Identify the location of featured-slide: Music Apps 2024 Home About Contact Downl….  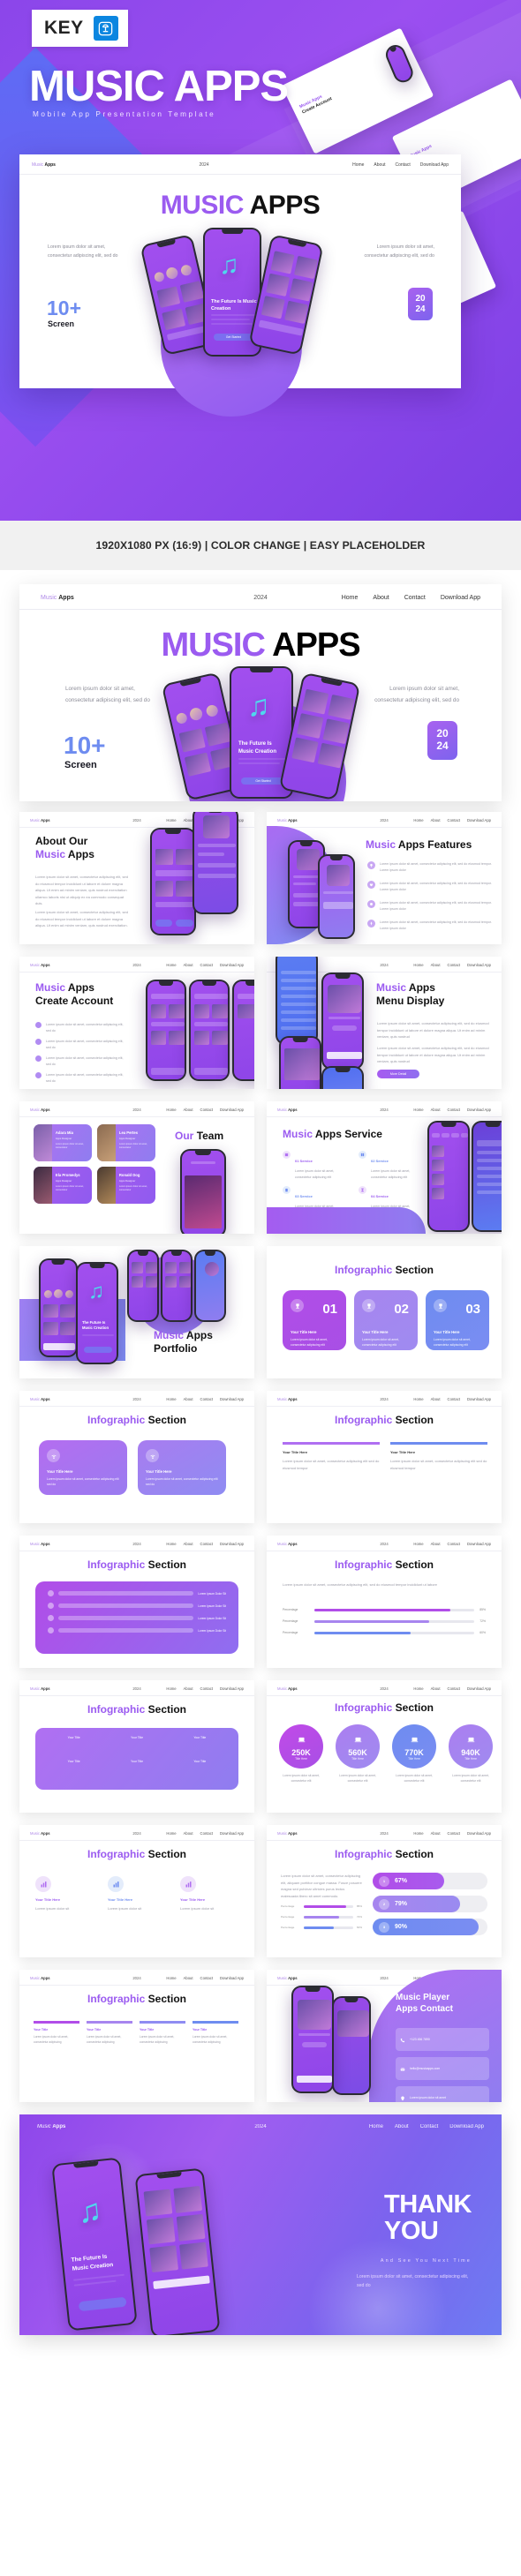
(260, 692).